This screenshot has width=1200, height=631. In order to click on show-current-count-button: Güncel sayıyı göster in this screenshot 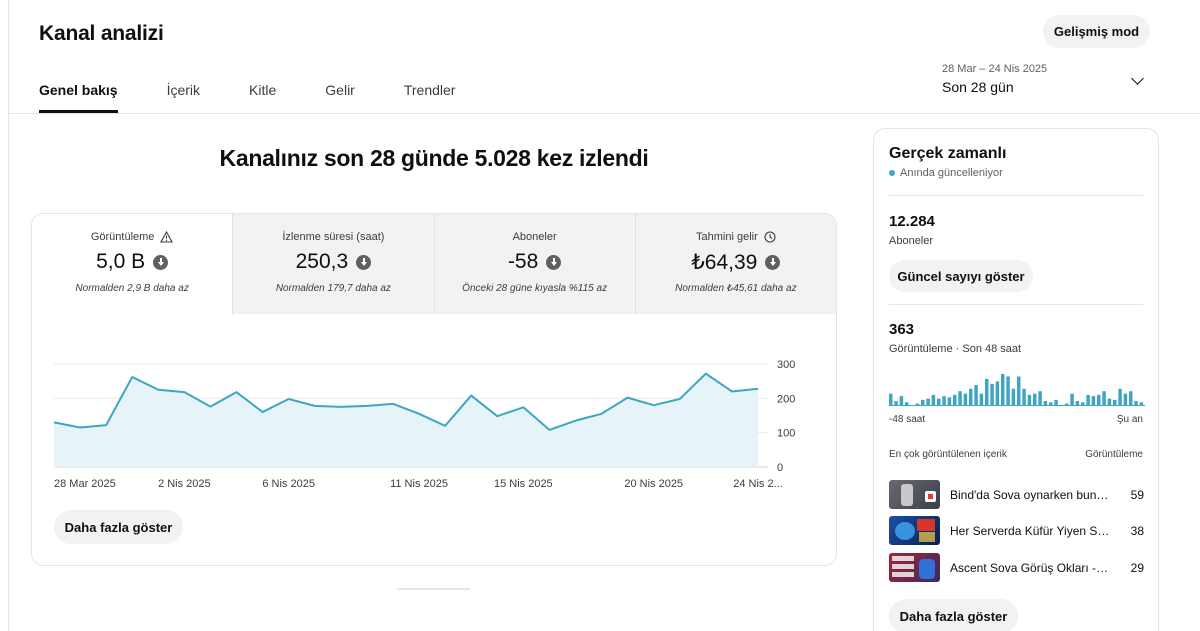, I will do `click(961, 276)`.